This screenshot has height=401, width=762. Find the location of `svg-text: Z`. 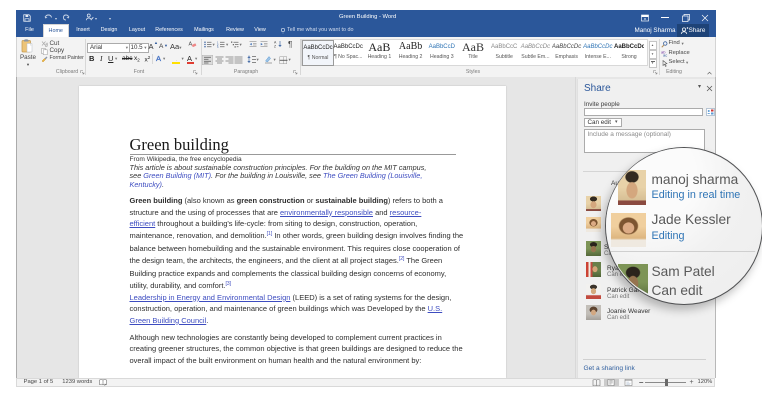

svg-text: Z is located at coordinates (275, 47).